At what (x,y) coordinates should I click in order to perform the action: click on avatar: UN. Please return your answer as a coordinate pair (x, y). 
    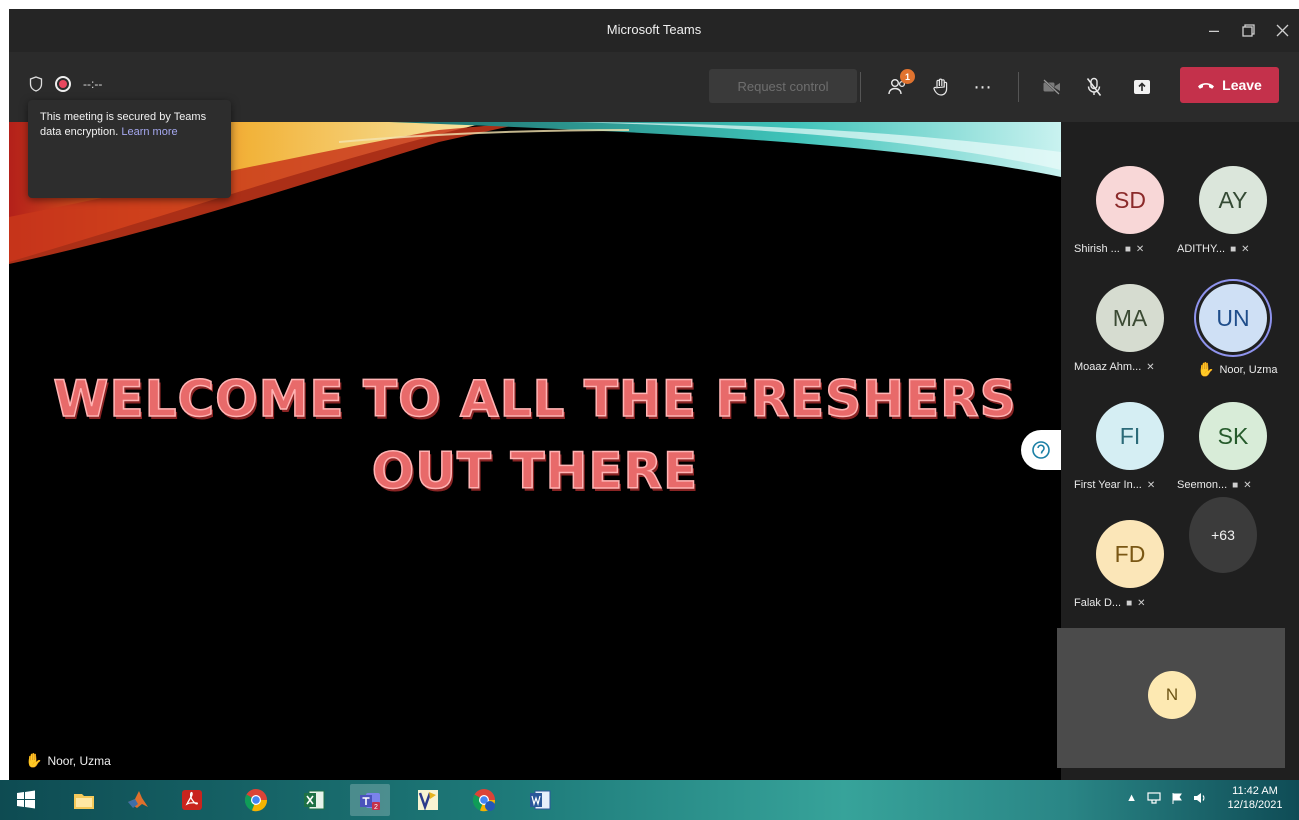
    Looking at the image, I should click on (1233, 318).